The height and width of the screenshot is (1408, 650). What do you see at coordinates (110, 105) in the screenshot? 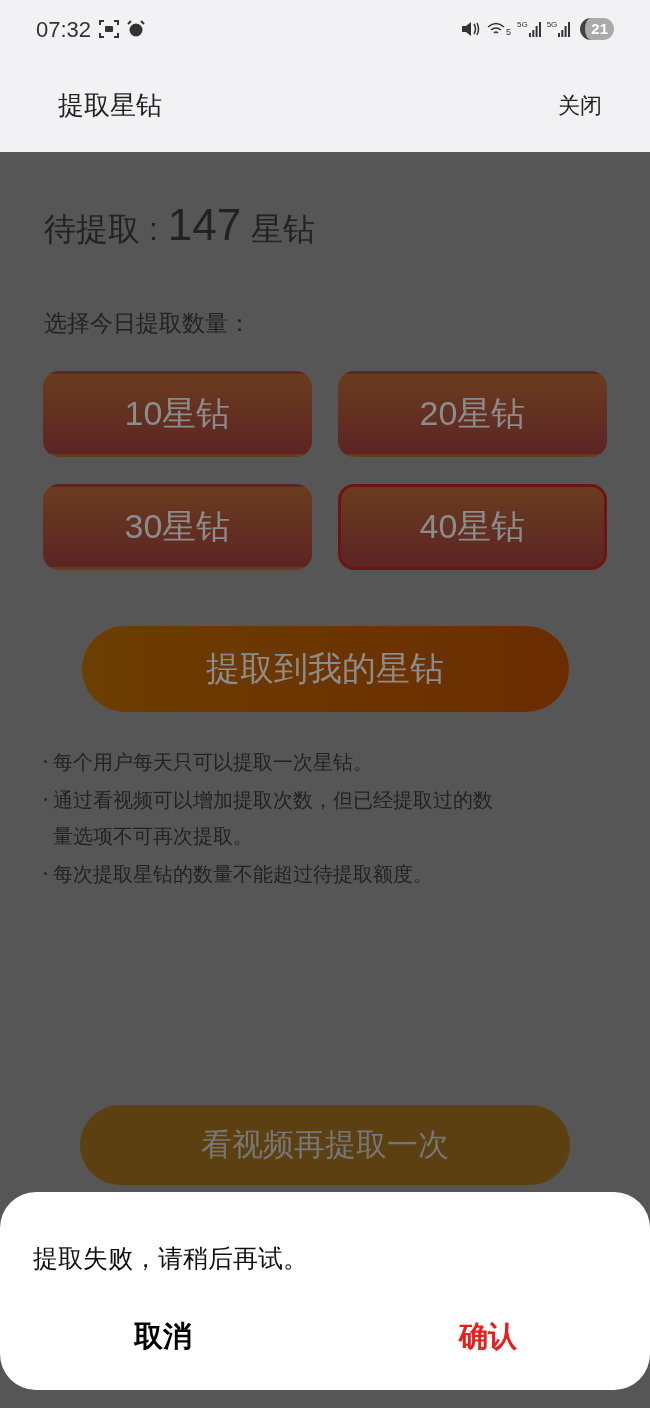
I see `page-title: 提取星钻` at bounding box center [110, 105].